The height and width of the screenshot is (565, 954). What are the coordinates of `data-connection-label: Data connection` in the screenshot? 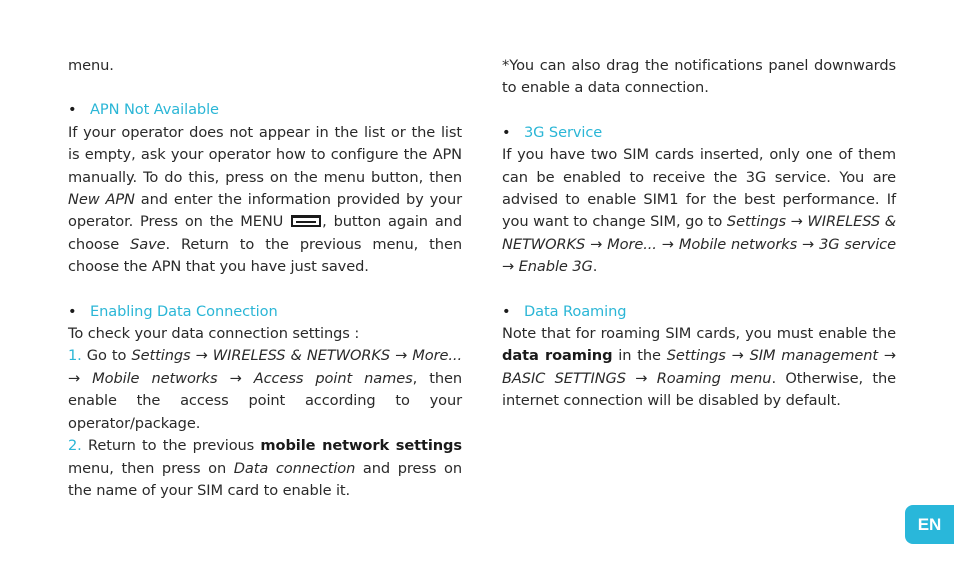 It's located at (294, 468).